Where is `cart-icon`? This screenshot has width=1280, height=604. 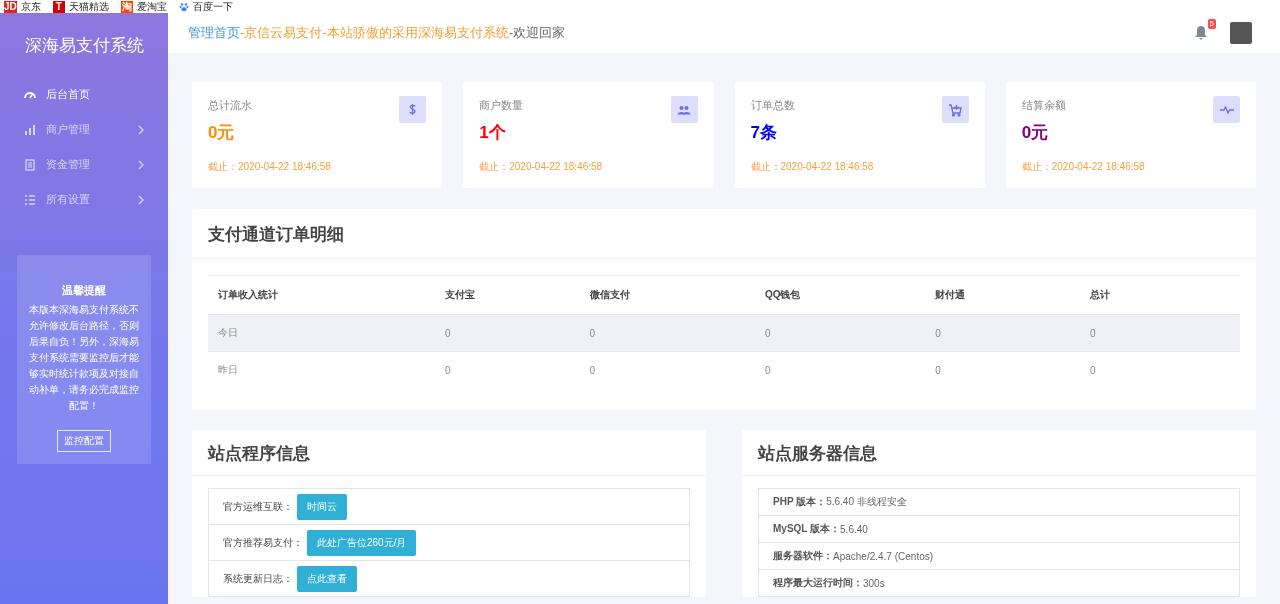 cart-icon is located at coordinates (955, 109).